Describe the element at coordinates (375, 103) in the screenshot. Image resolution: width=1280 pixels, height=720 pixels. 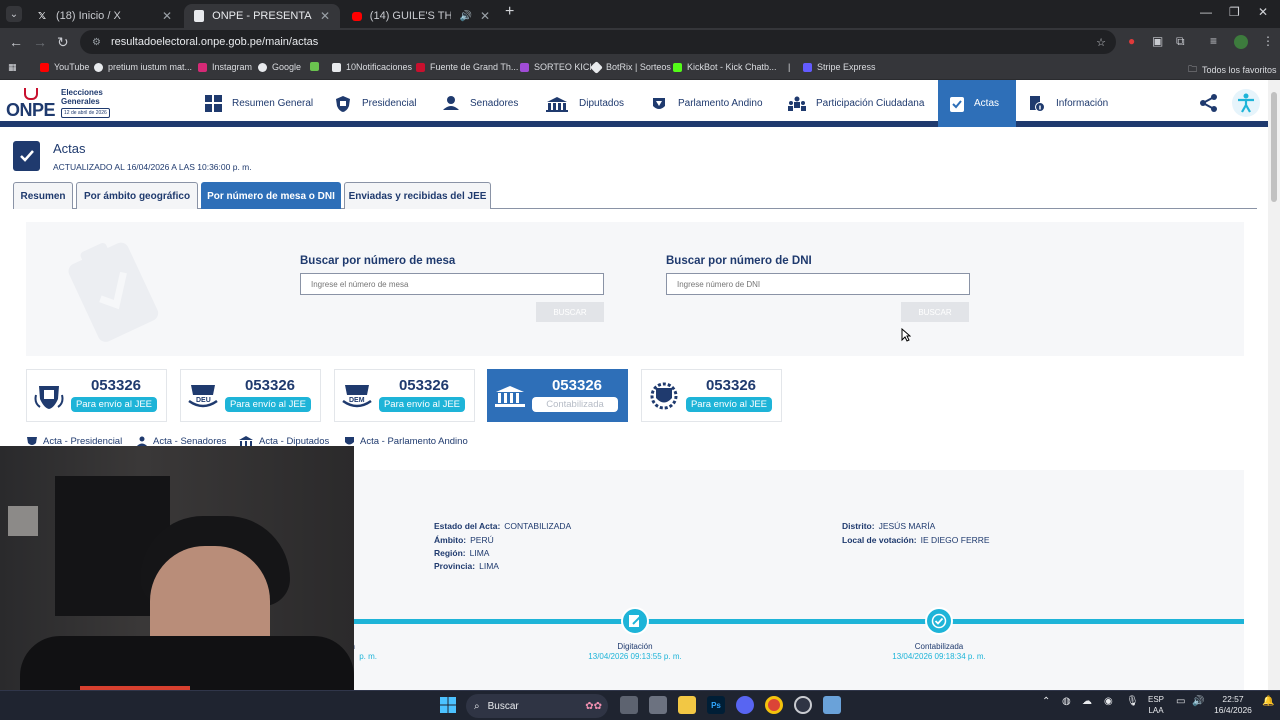
I see `menu-presidencial: Presidencial` at that location.